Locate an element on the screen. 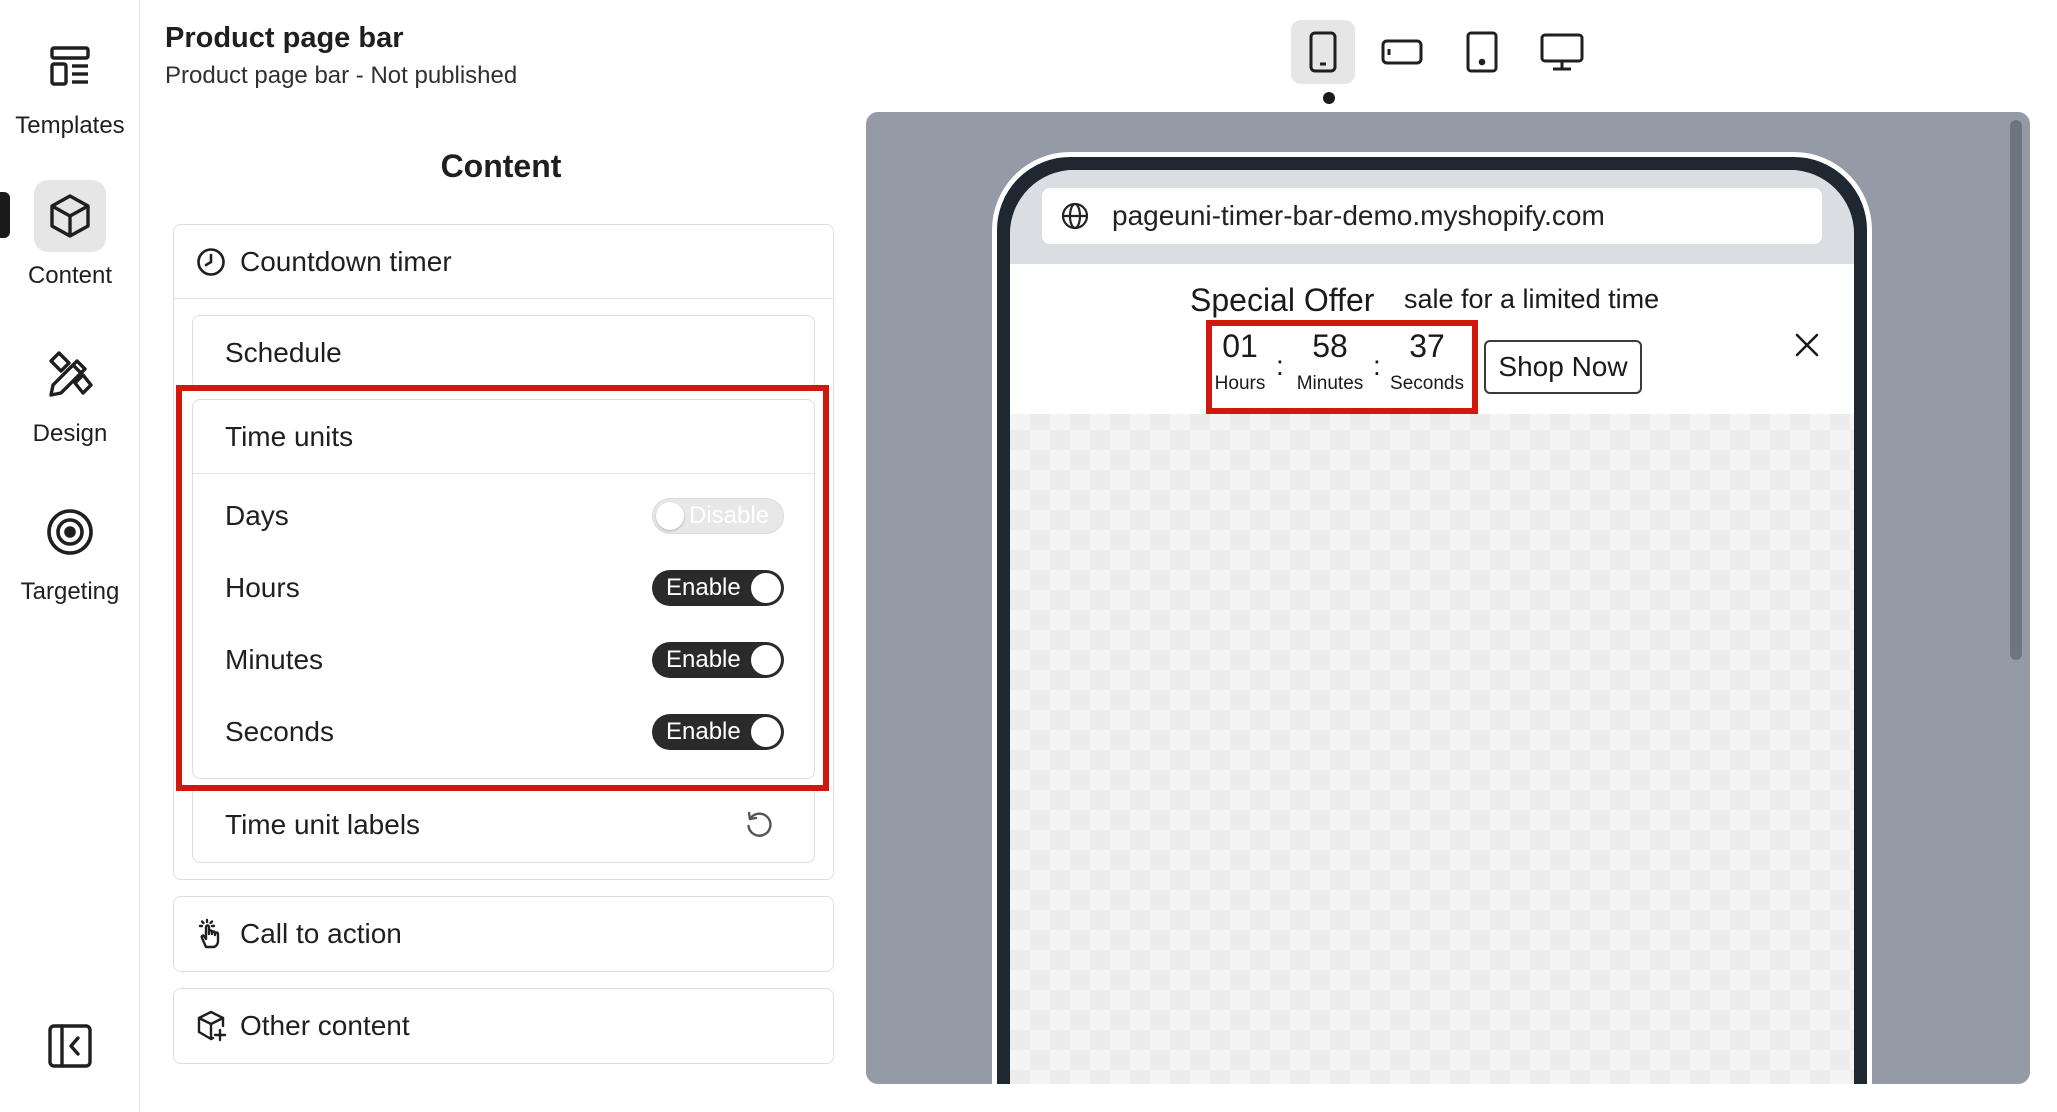 This screenshot has width=2057, height=1112. other-content-card: Other content is located at coordinates (503, 1026).